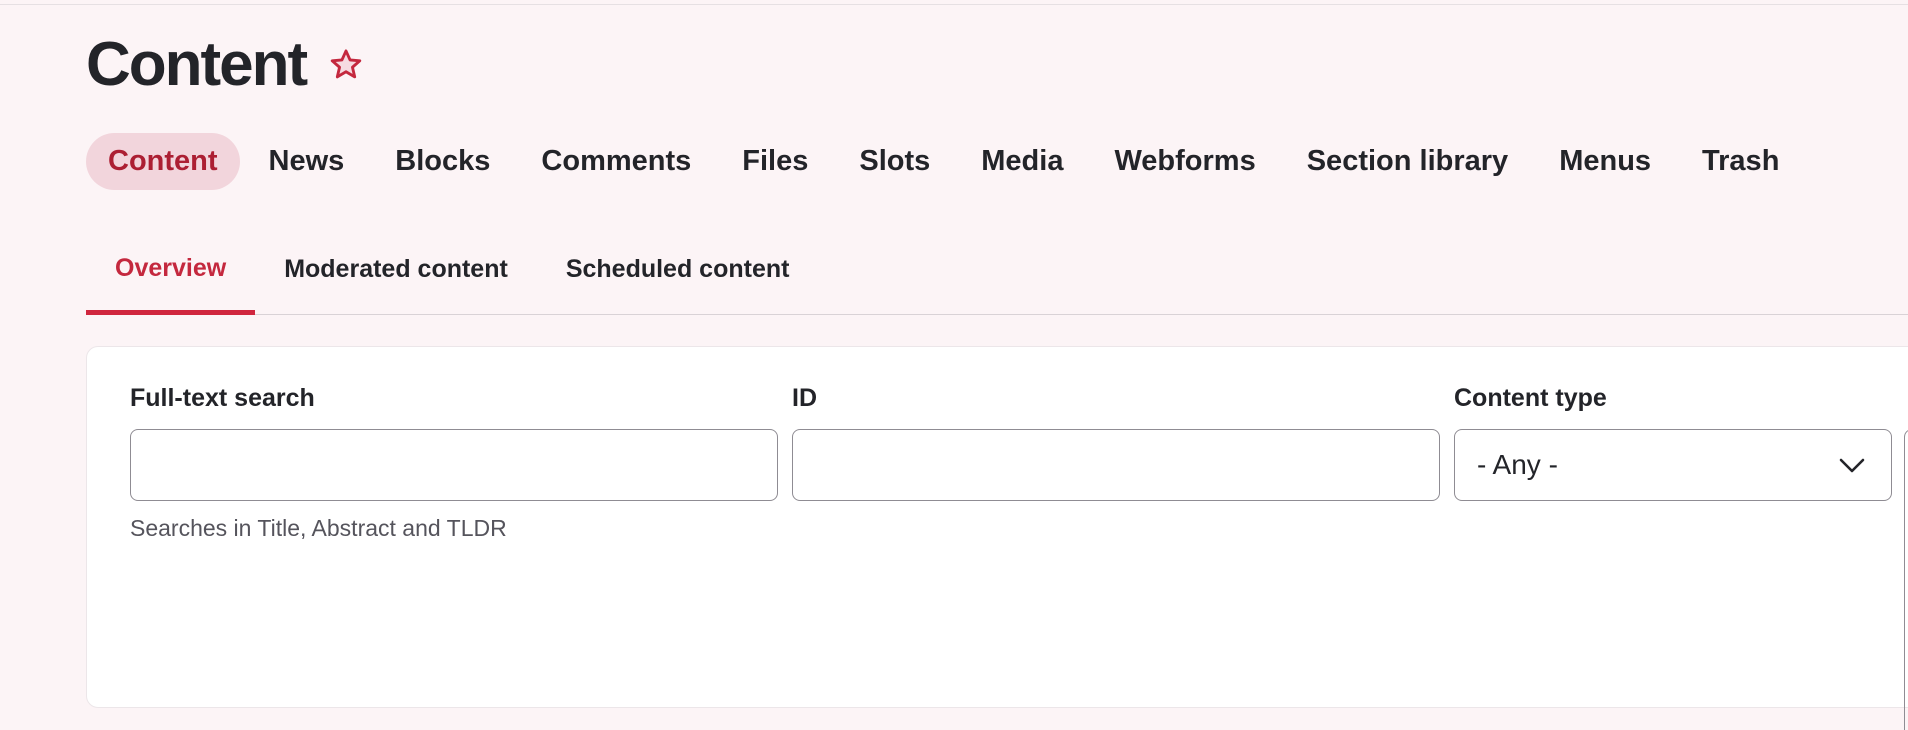 Image resolution: width=1908 pixels, height=730 pixels. I want to click on tab-blocks: Blocks, so click(442, 161).